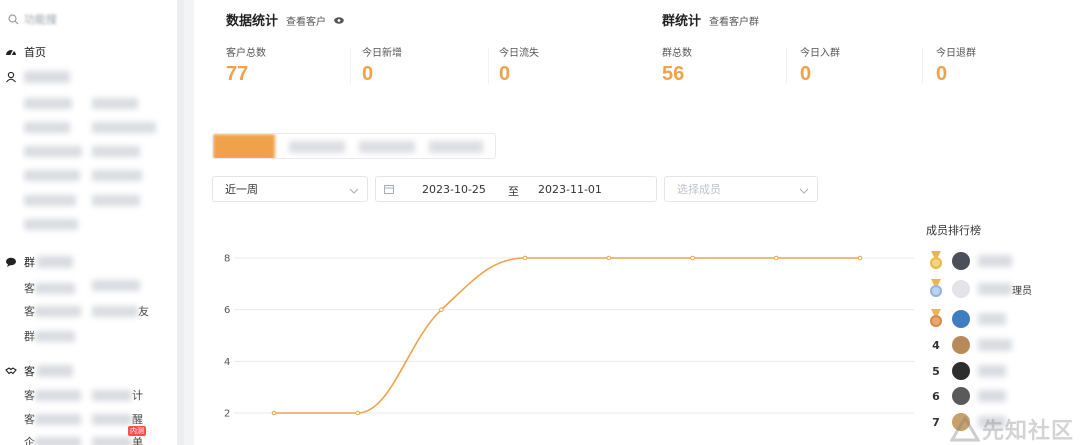 The image size is (1080, 445). I want to click on stat-today-lost: 今日流失 0, so click(519, 65).